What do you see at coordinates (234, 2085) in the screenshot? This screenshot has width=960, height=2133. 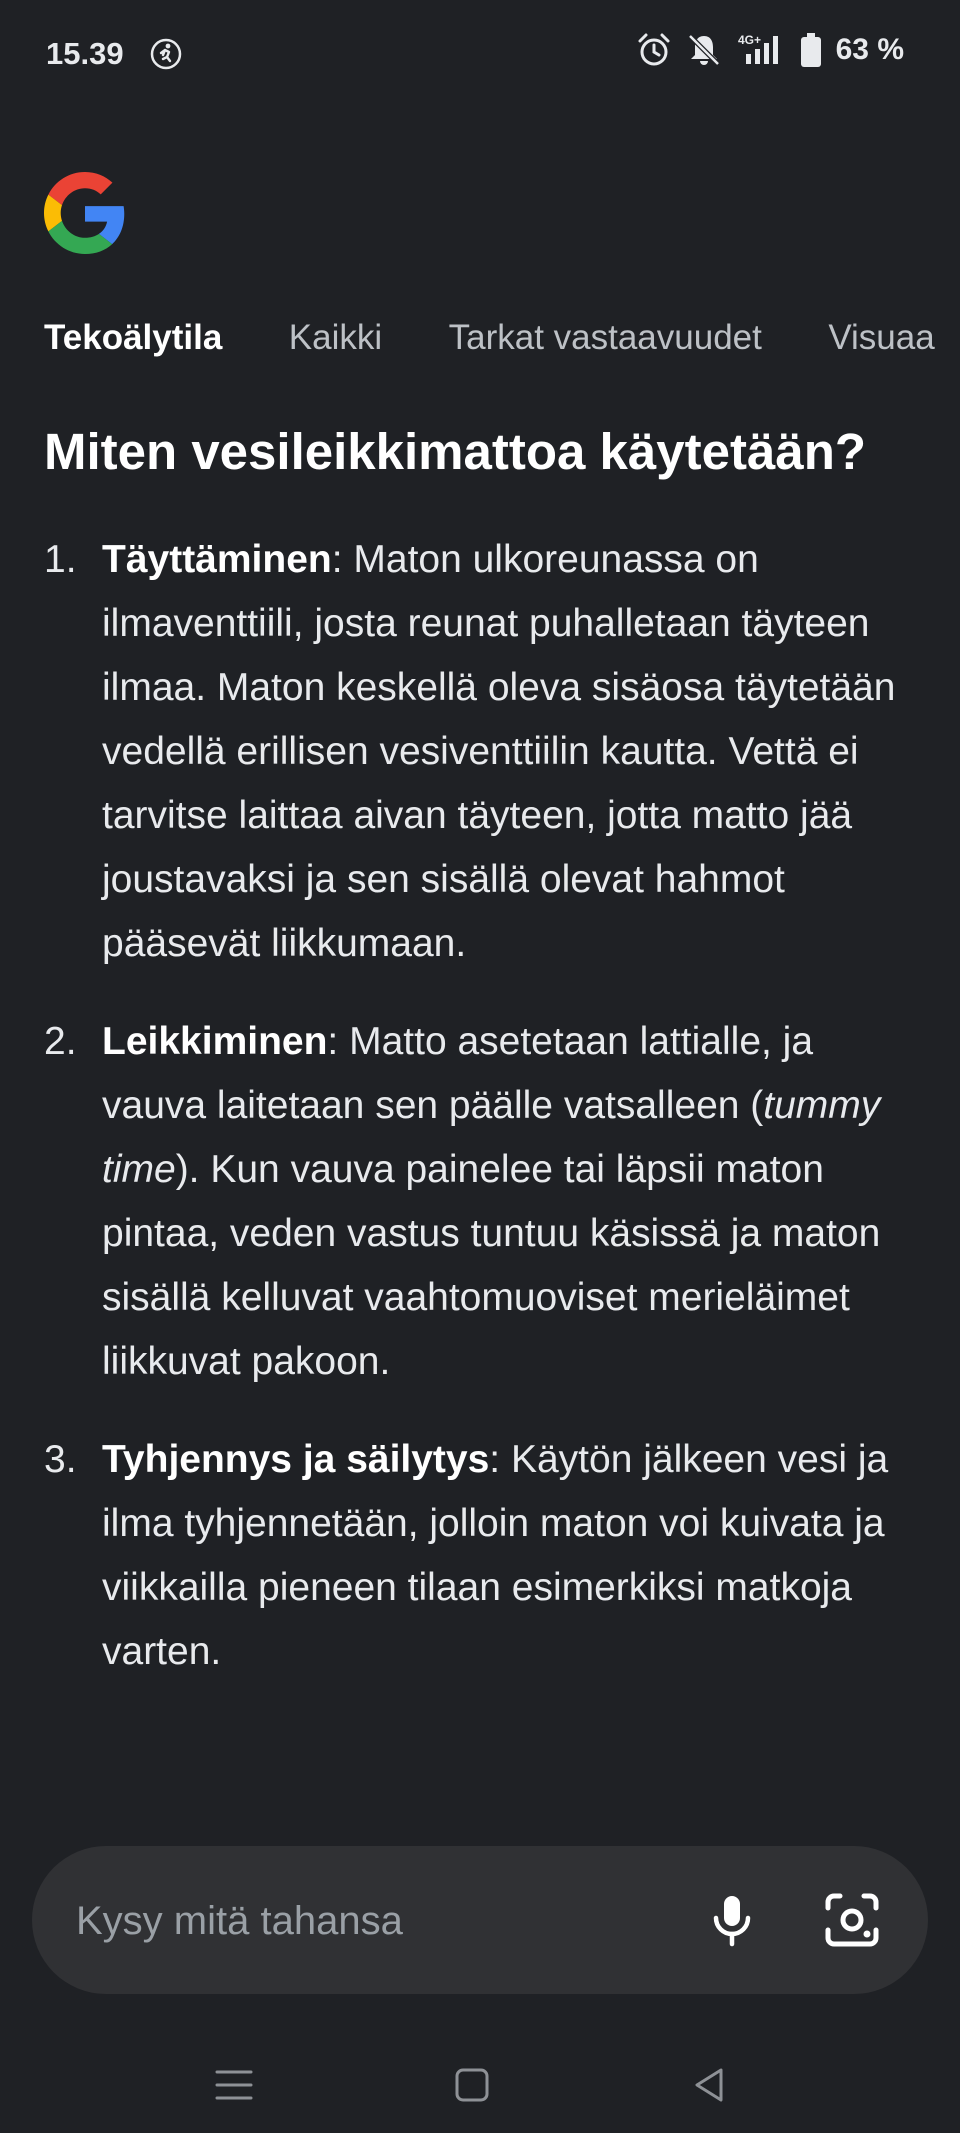 I see `recent-apps-icon` at bounding box center [234, 2085].